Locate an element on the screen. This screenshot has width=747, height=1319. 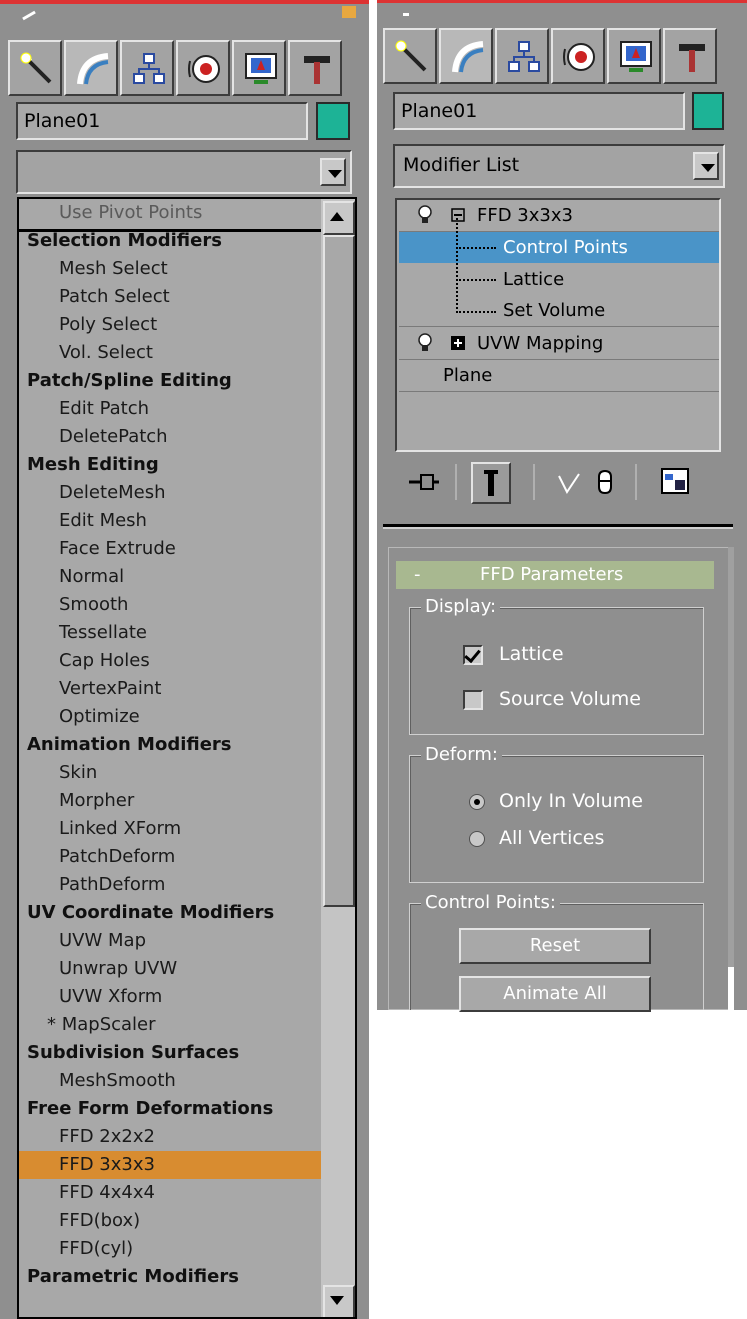
create-wand-icon is located at coordinates (411, 56).